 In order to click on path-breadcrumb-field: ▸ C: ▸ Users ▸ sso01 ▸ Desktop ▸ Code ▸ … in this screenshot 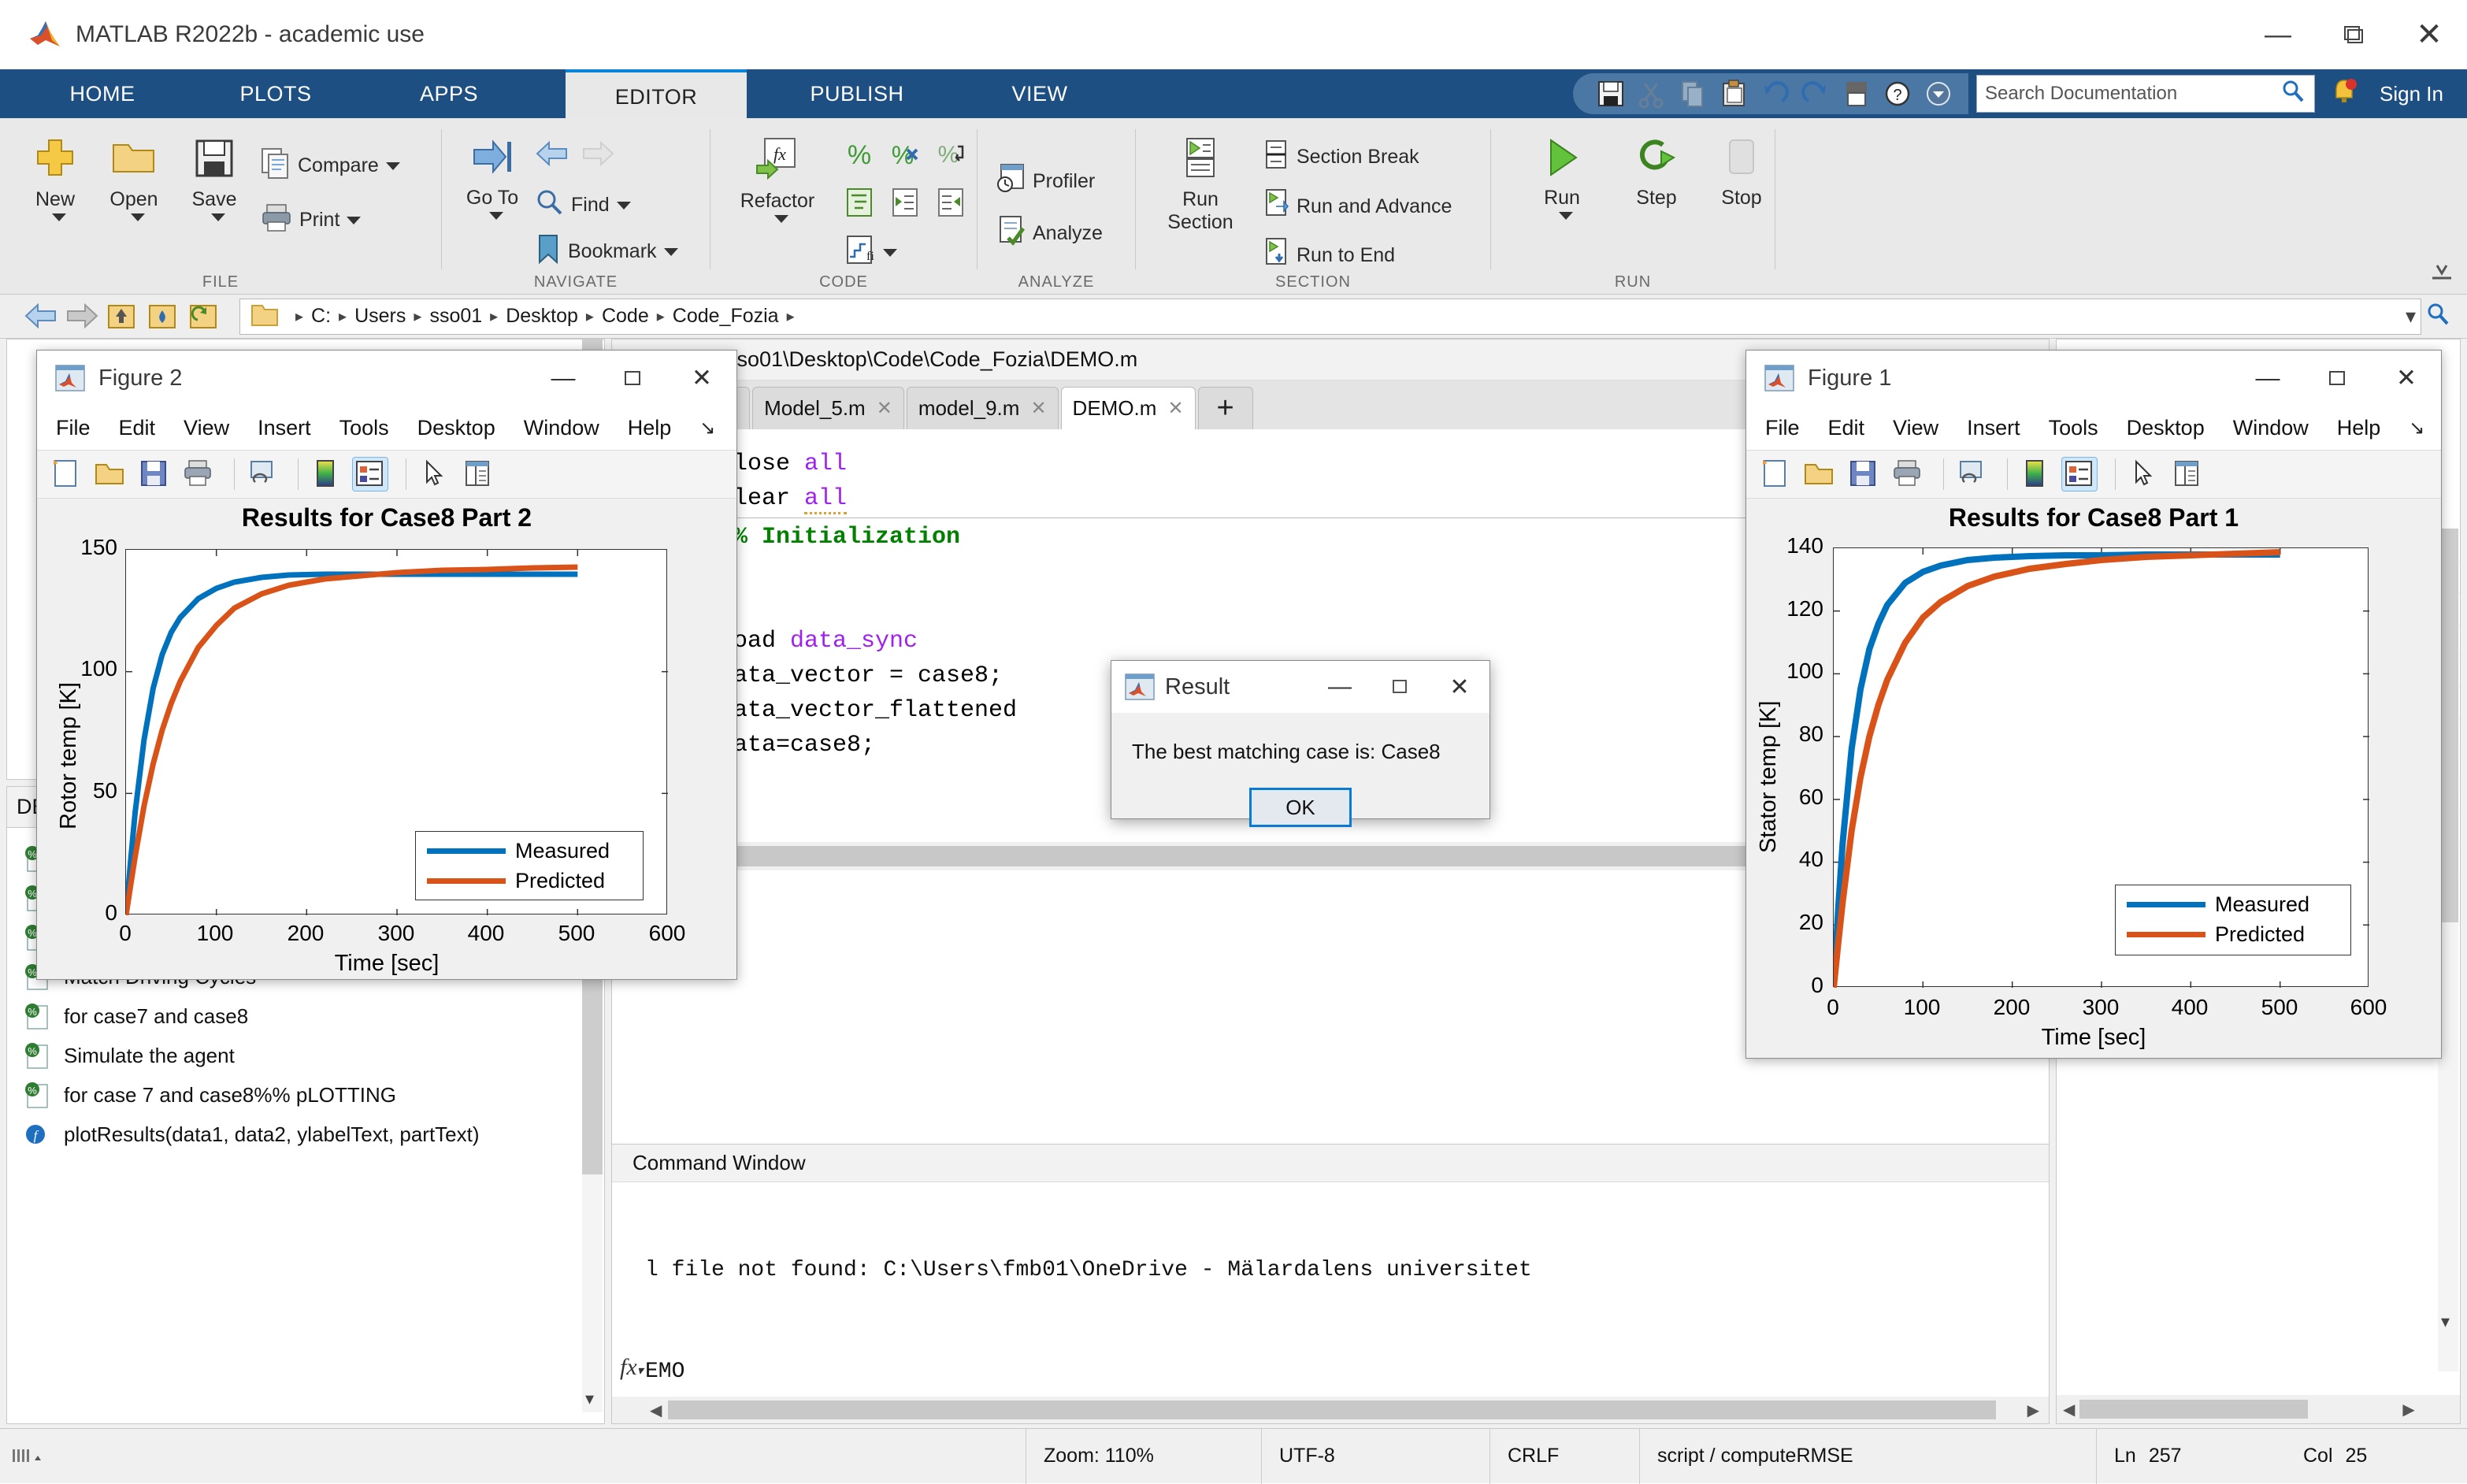, I will do `click(1330, 317)`.